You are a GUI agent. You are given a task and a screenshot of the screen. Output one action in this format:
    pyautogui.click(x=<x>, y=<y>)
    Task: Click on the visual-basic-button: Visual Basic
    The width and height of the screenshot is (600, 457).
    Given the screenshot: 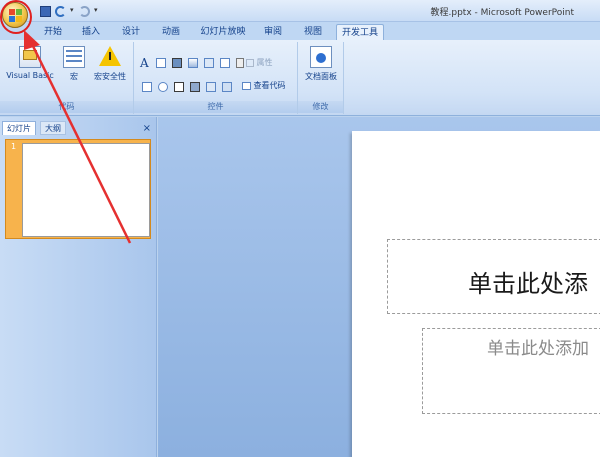 What is the action you would take?
    pyautogui.click(x=30, y=63)
    